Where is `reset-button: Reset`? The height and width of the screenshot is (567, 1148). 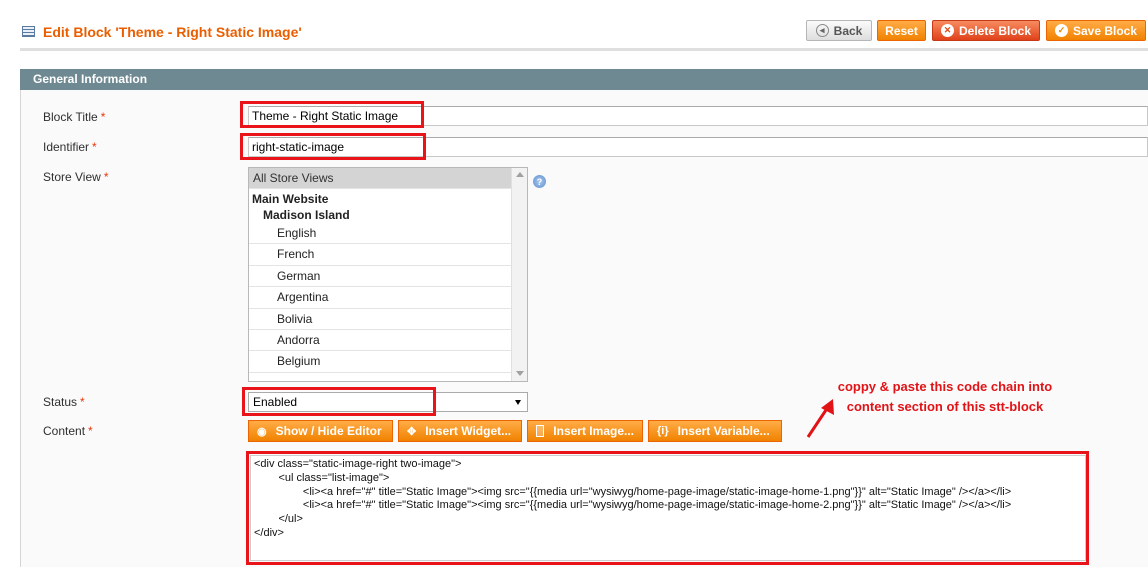
reset-button: Reset is located at coordinates (901, 30).